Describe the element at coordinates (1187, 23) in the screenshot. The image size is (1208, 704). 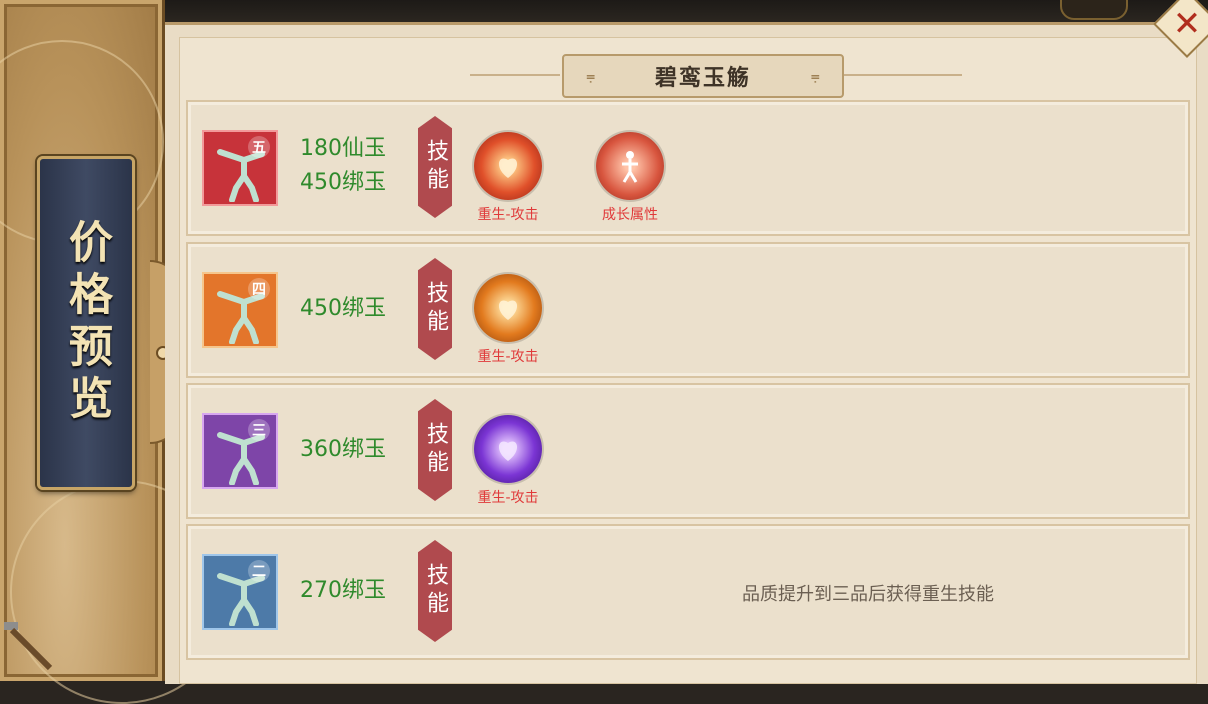
I see `close-icon: ✕` at that location.